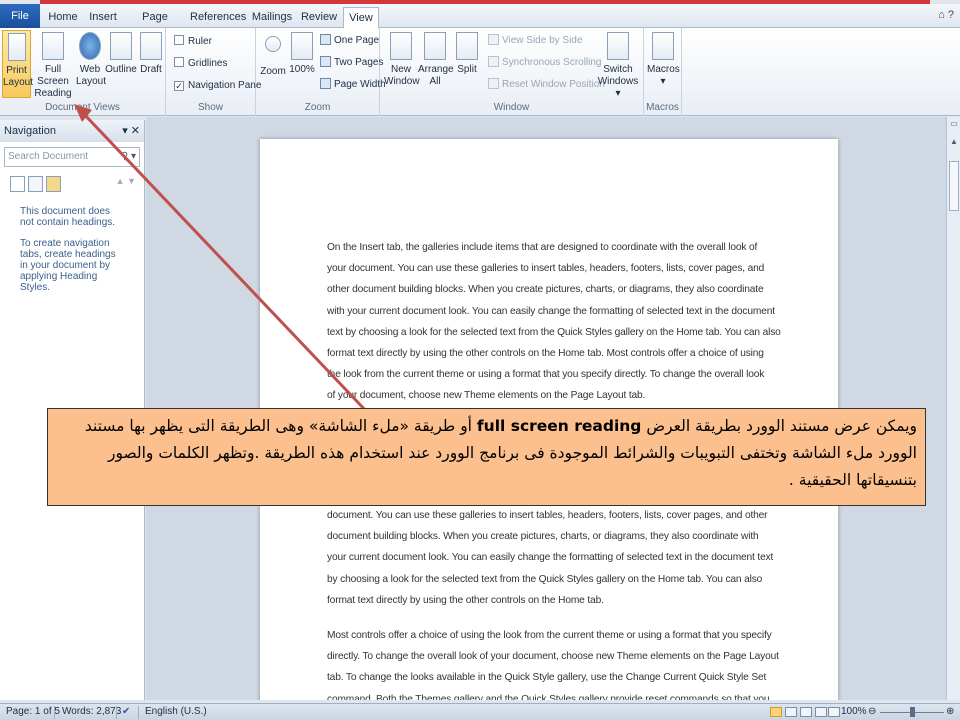 The image size is (960, 720). What do you see at coordinates (834, 712) in the screenshot?
I see `draft-view-icon` at bounding box center [834, 712].